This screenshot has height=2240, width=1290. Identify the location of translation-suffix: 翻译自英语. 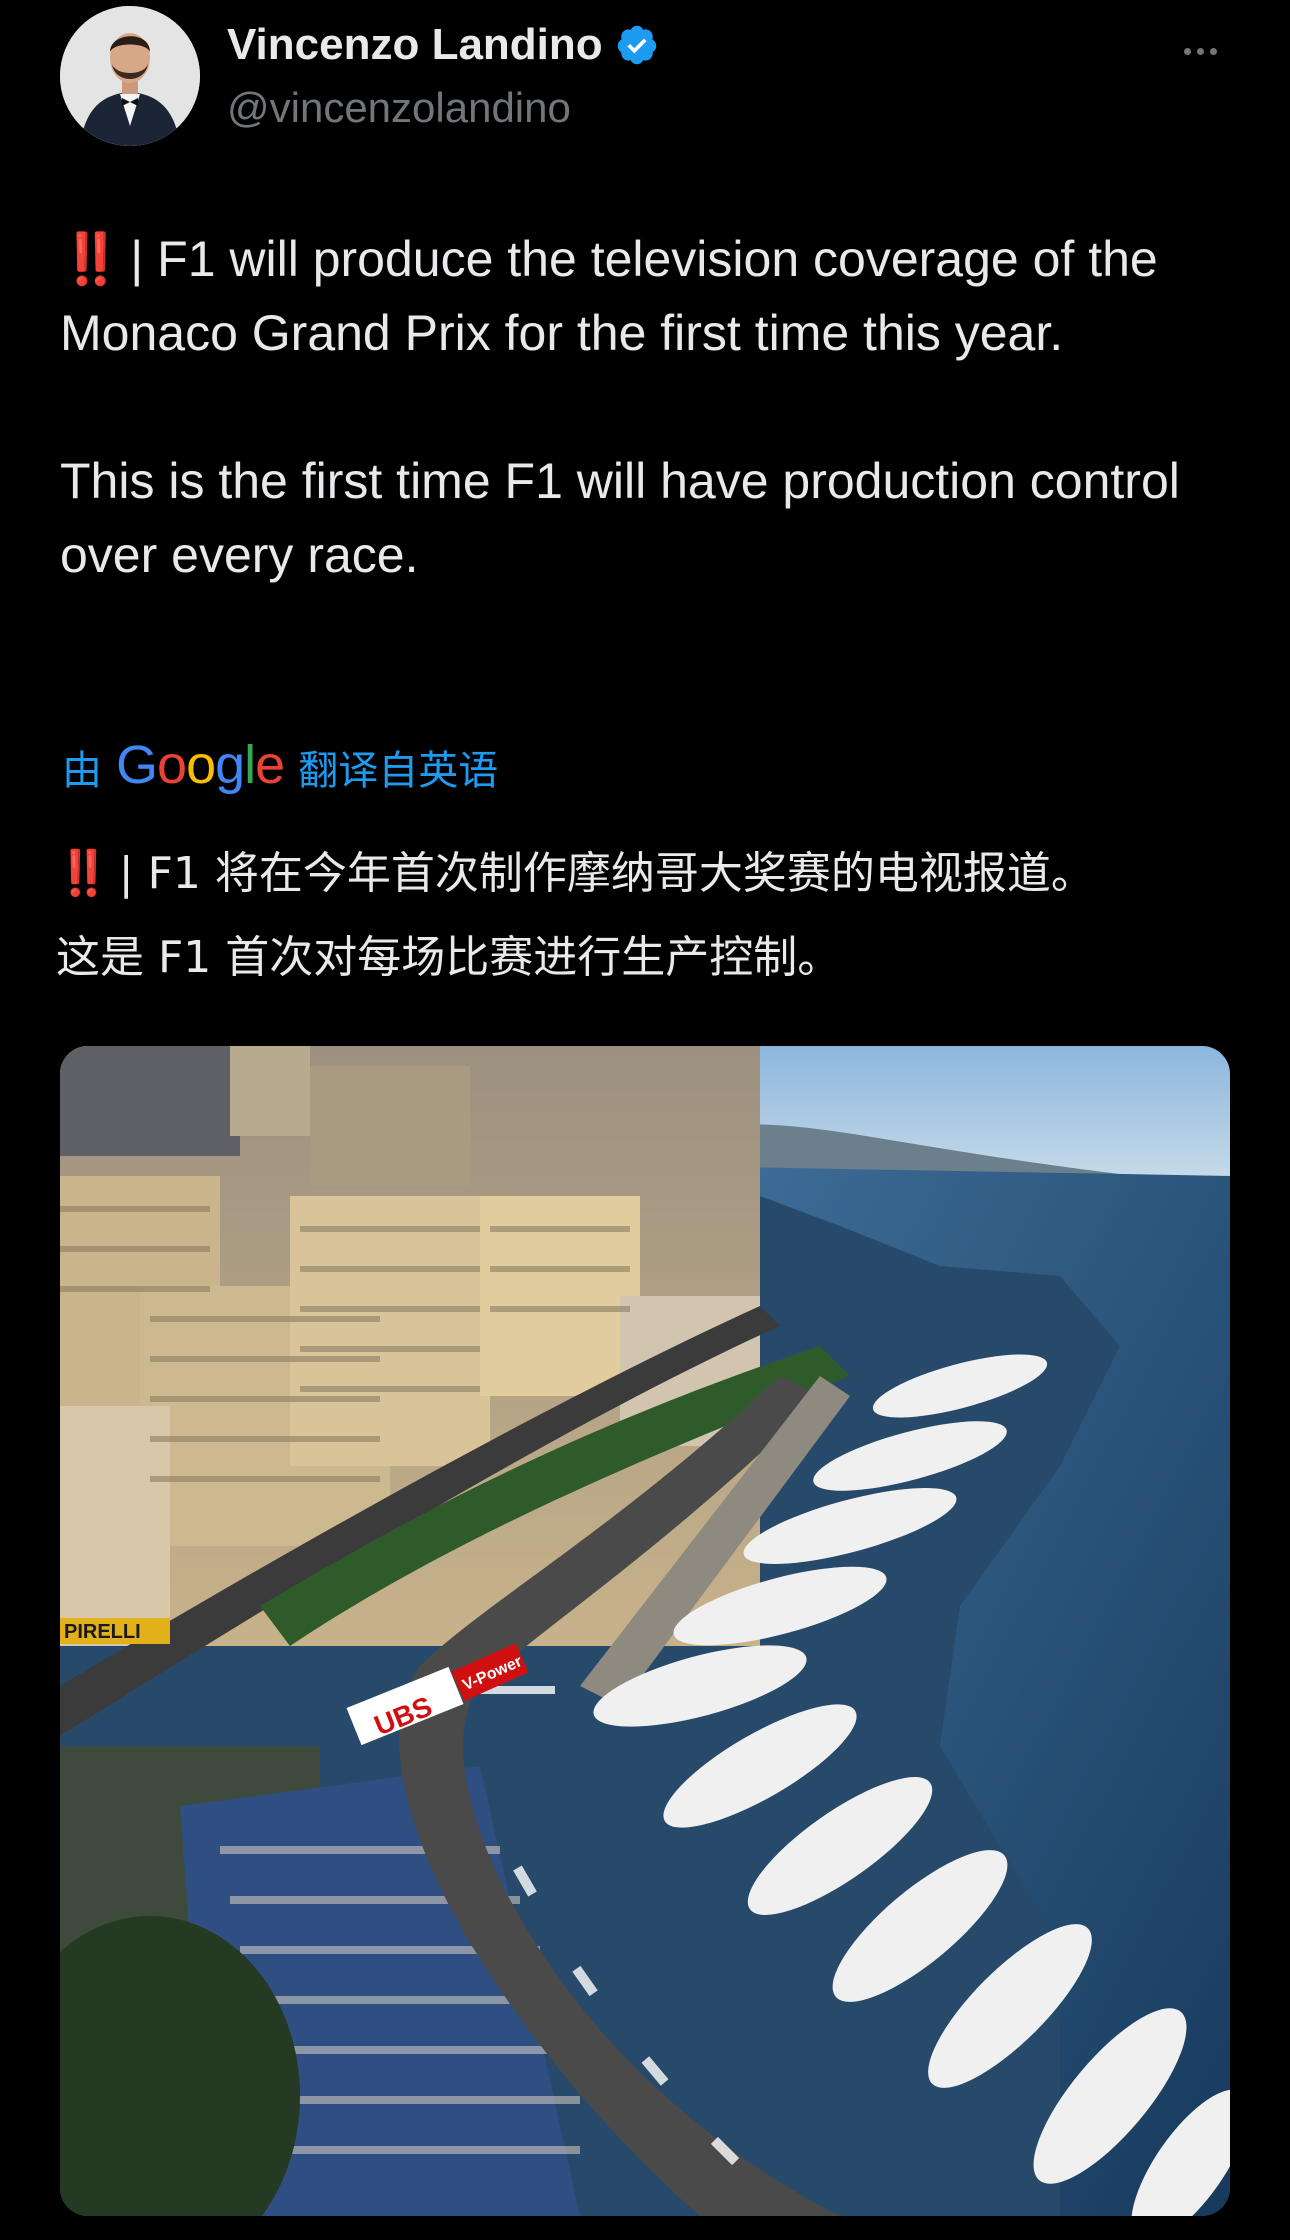
(398, 771).